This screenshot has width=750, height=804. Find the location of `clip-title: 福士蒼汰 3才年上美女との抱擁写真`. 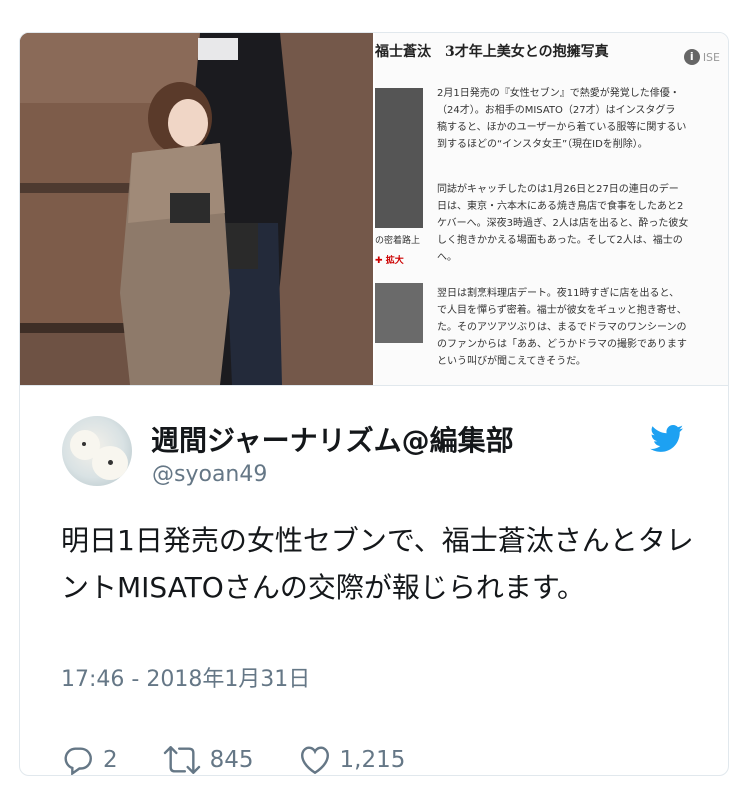

clip-title: 福士蒼汰 3才年上美女との抱擁写真 is located at coordinates (492, 52).